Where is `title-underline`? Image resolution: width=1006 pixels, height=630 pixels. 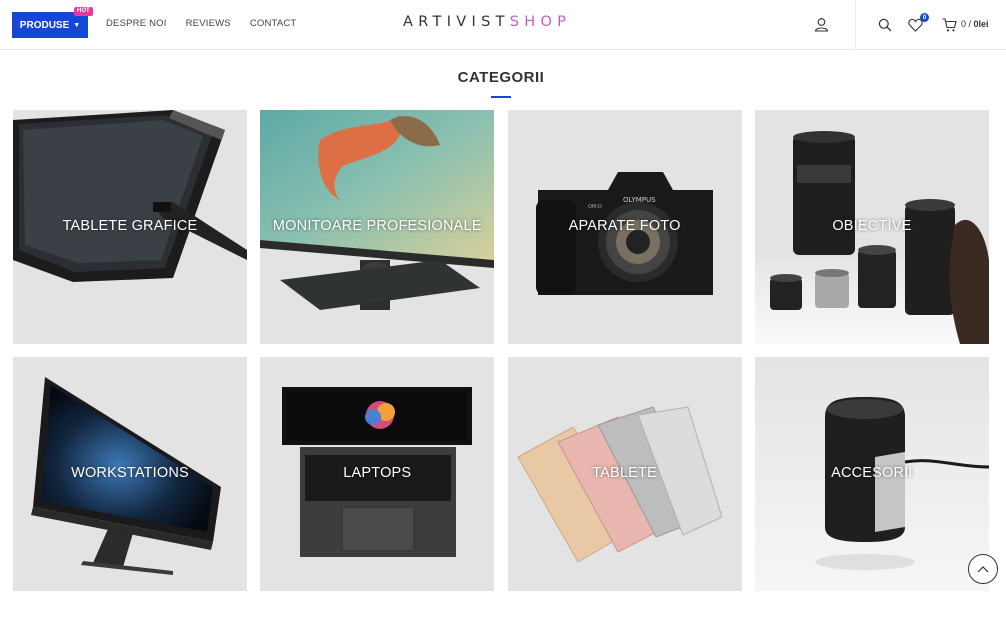
title-underline is located at coordinates (501, 97).